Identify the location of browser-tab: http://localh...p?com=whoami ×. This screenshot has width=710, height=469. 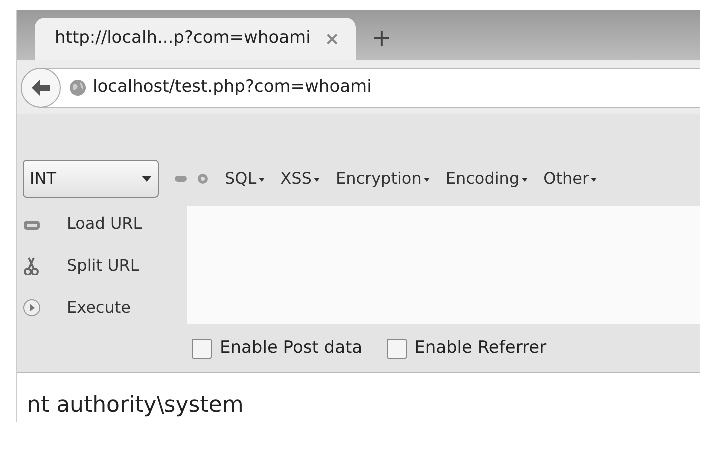
(195, 39).